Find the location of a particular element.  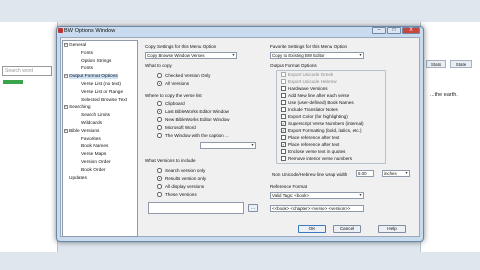

app-icon is located at coordinates (60, 30).